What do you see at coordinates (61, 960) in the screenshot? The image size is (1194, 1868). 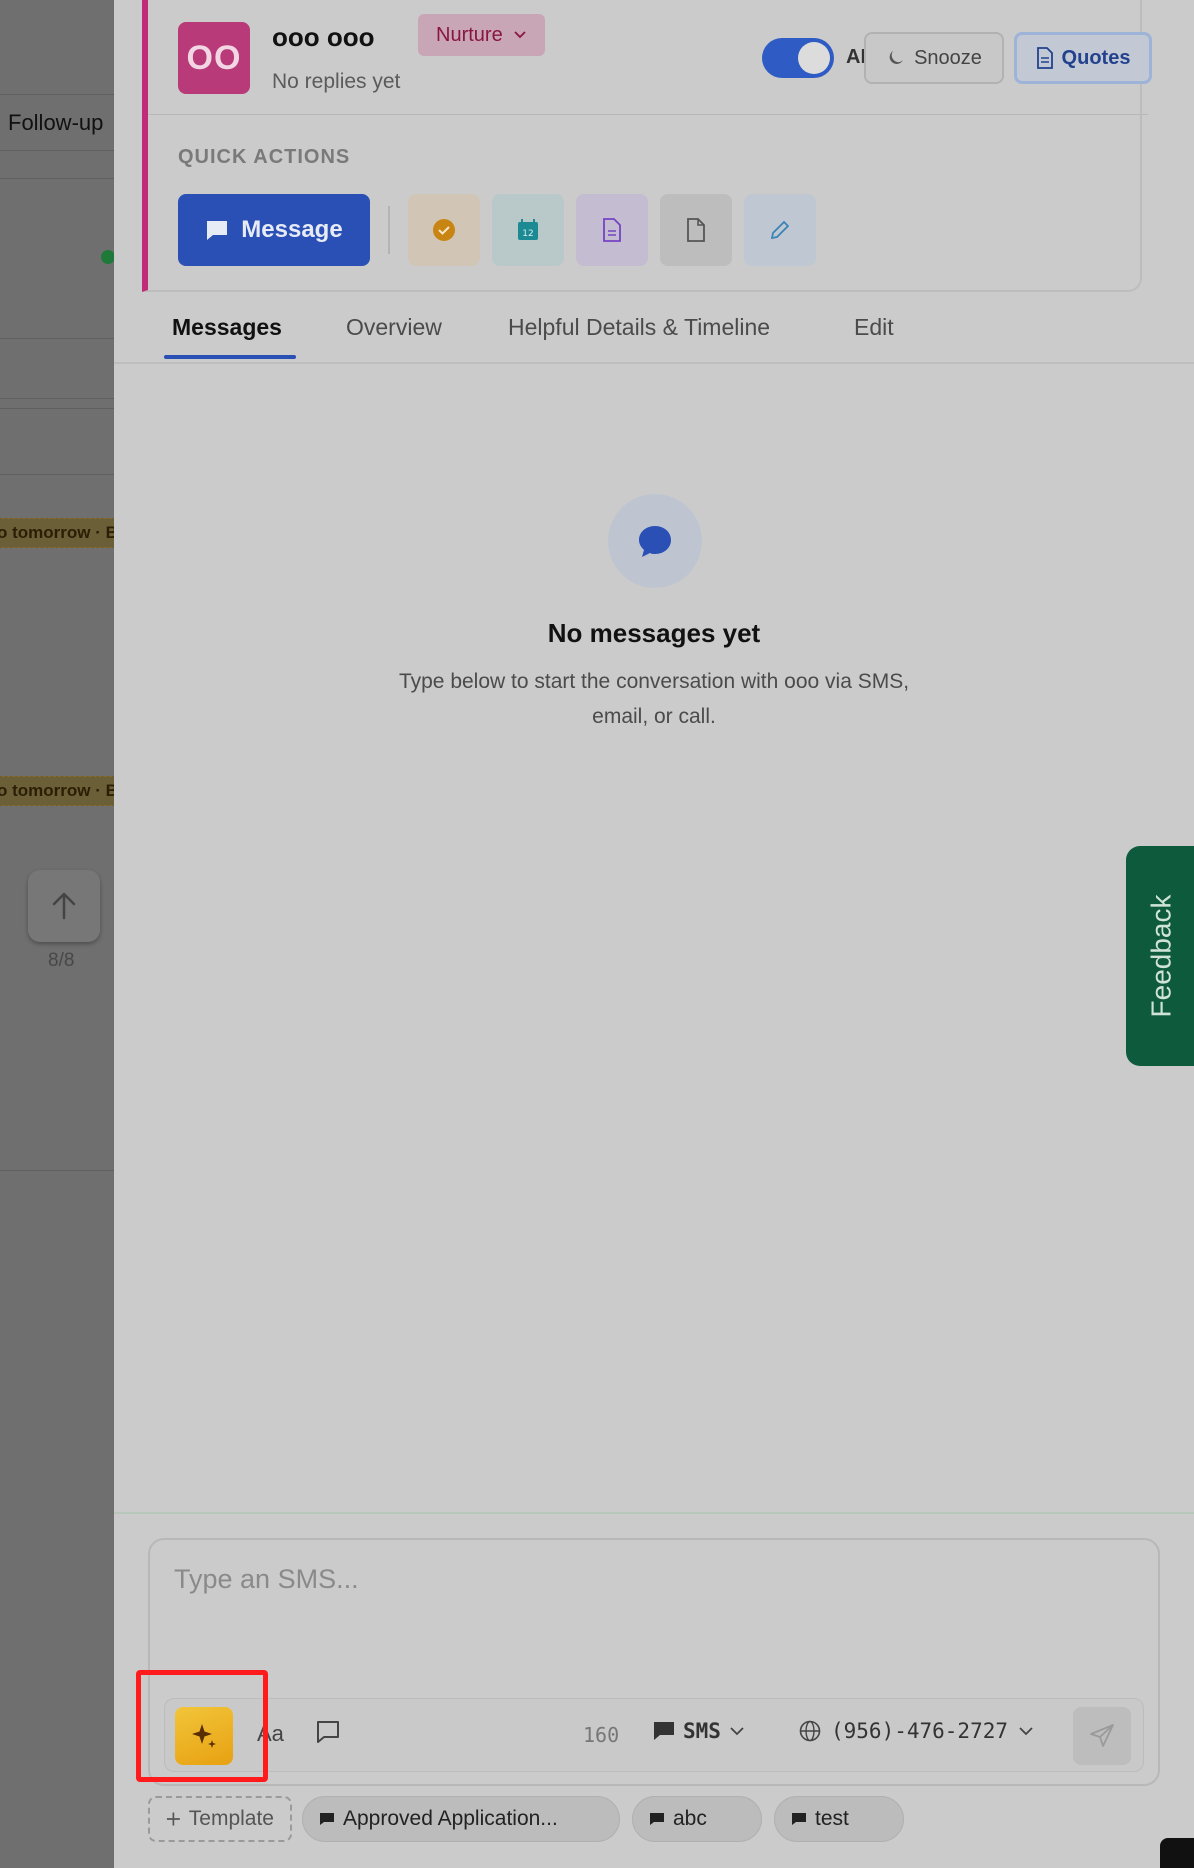 I see `page-count: 8/8` at bounding box center [61, 960].